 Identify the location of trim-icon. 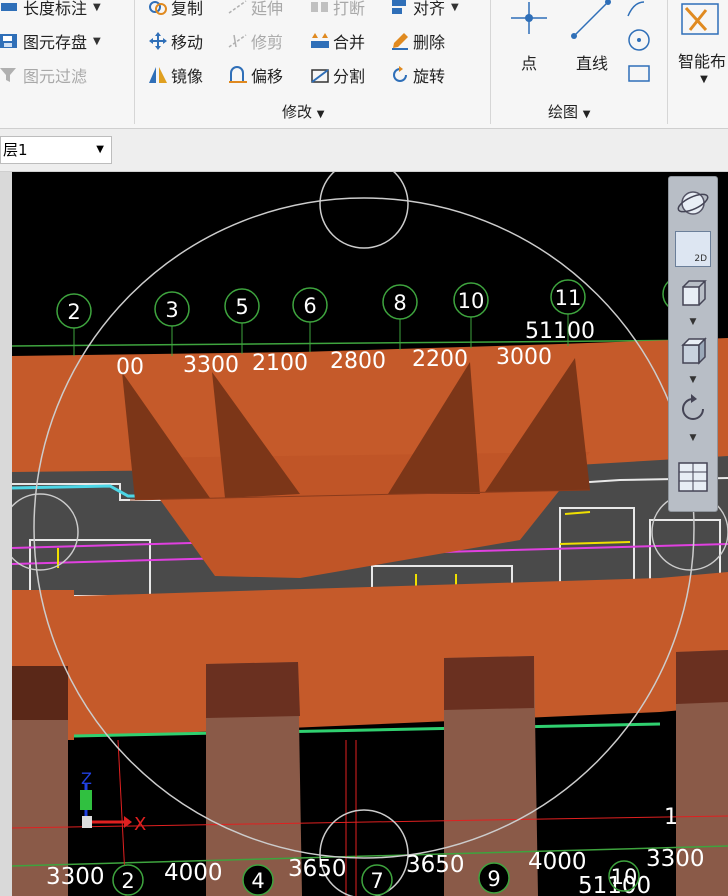
(237, 41).